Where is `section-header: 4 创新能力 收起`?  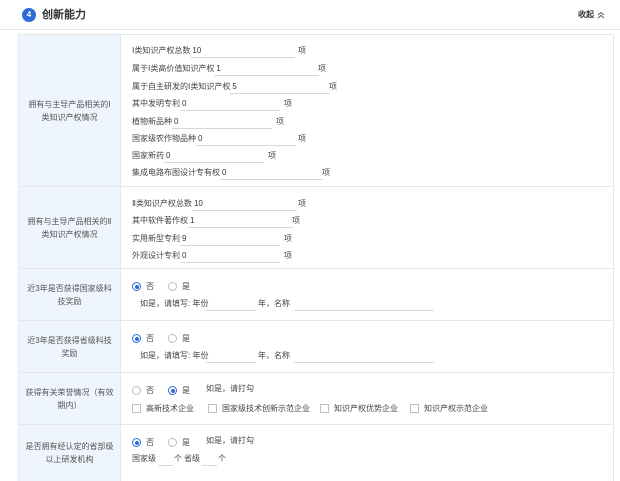
section-header: 4 创新能力 收起 is located at coordinates (310, 15).